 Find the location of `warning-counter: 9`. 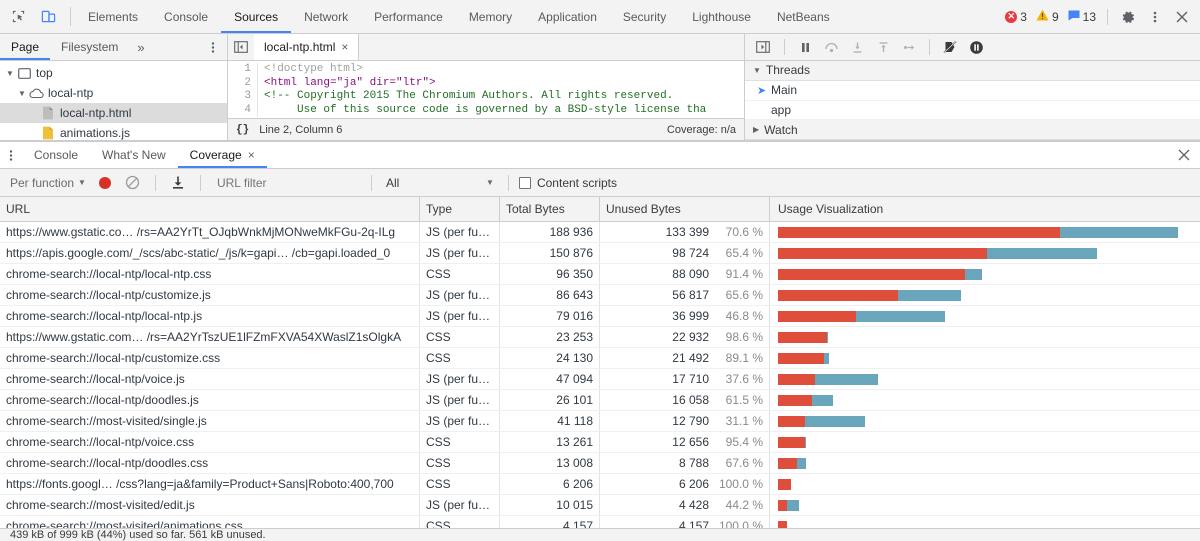

warning-counter: 9 is located at coordinates (1047, 16).